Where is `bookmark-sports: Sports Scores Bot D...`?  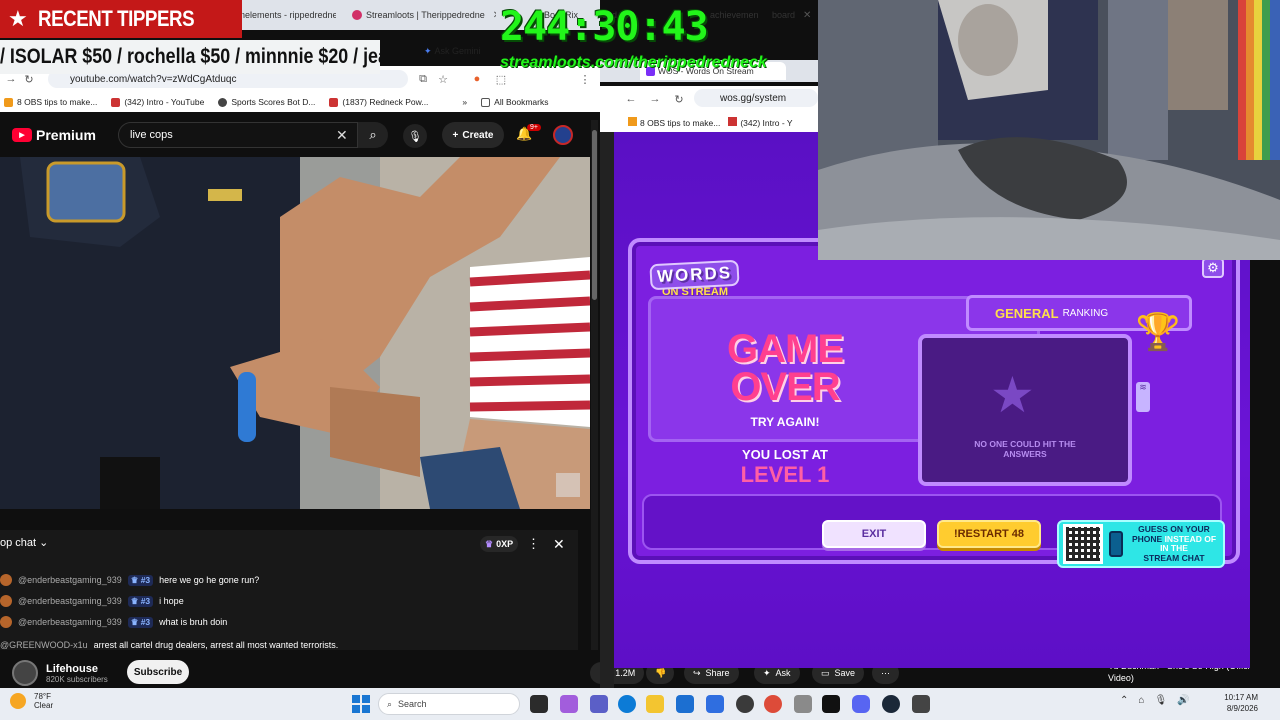
bookmark-sports: Sports Scores Bot D... is located at coordinates (266, 102).